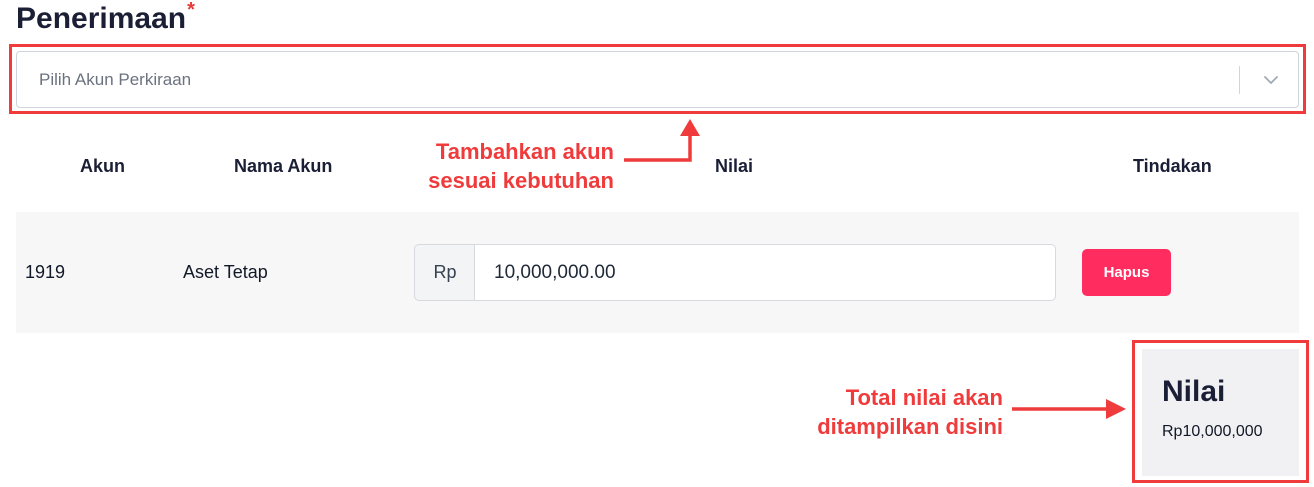 The image size is (1314, 487). Describe the element at coordinates (1116, 409) in the screenshot. I see `arrow-to-total-head` at that location.